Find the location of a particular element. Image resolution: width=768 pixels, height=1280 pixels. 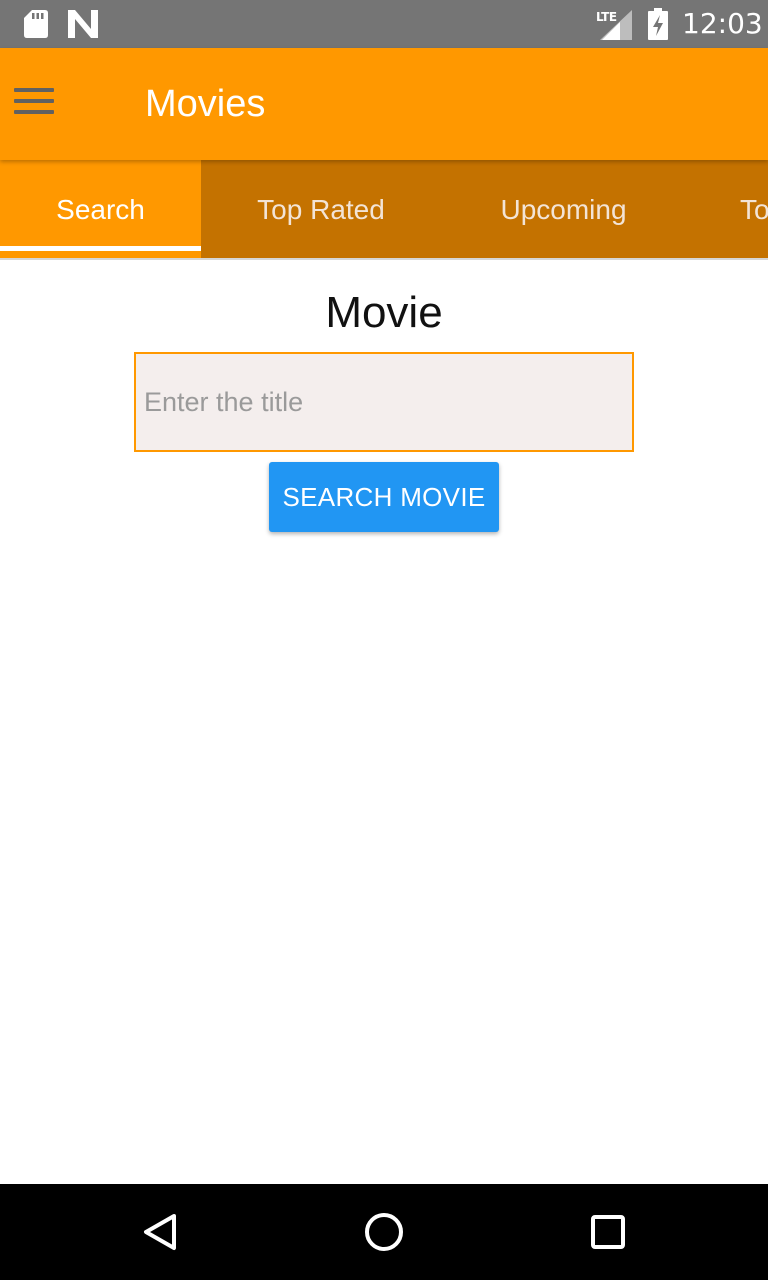

tab-partial: To is located at coordinates (754, 209).